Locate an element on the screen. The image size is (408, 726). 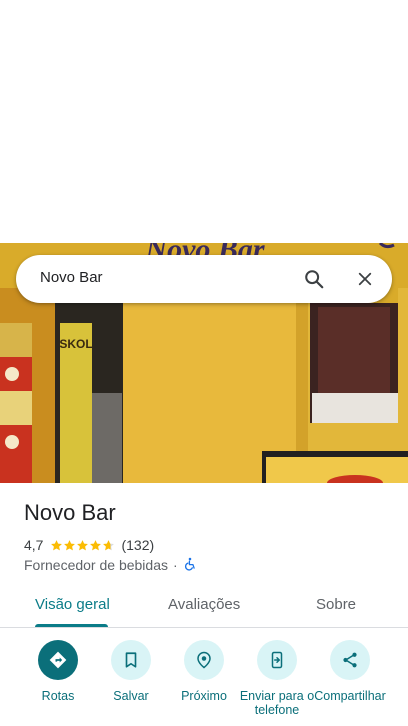
place-title: Novo Bar is located at coordinates (70, 512).